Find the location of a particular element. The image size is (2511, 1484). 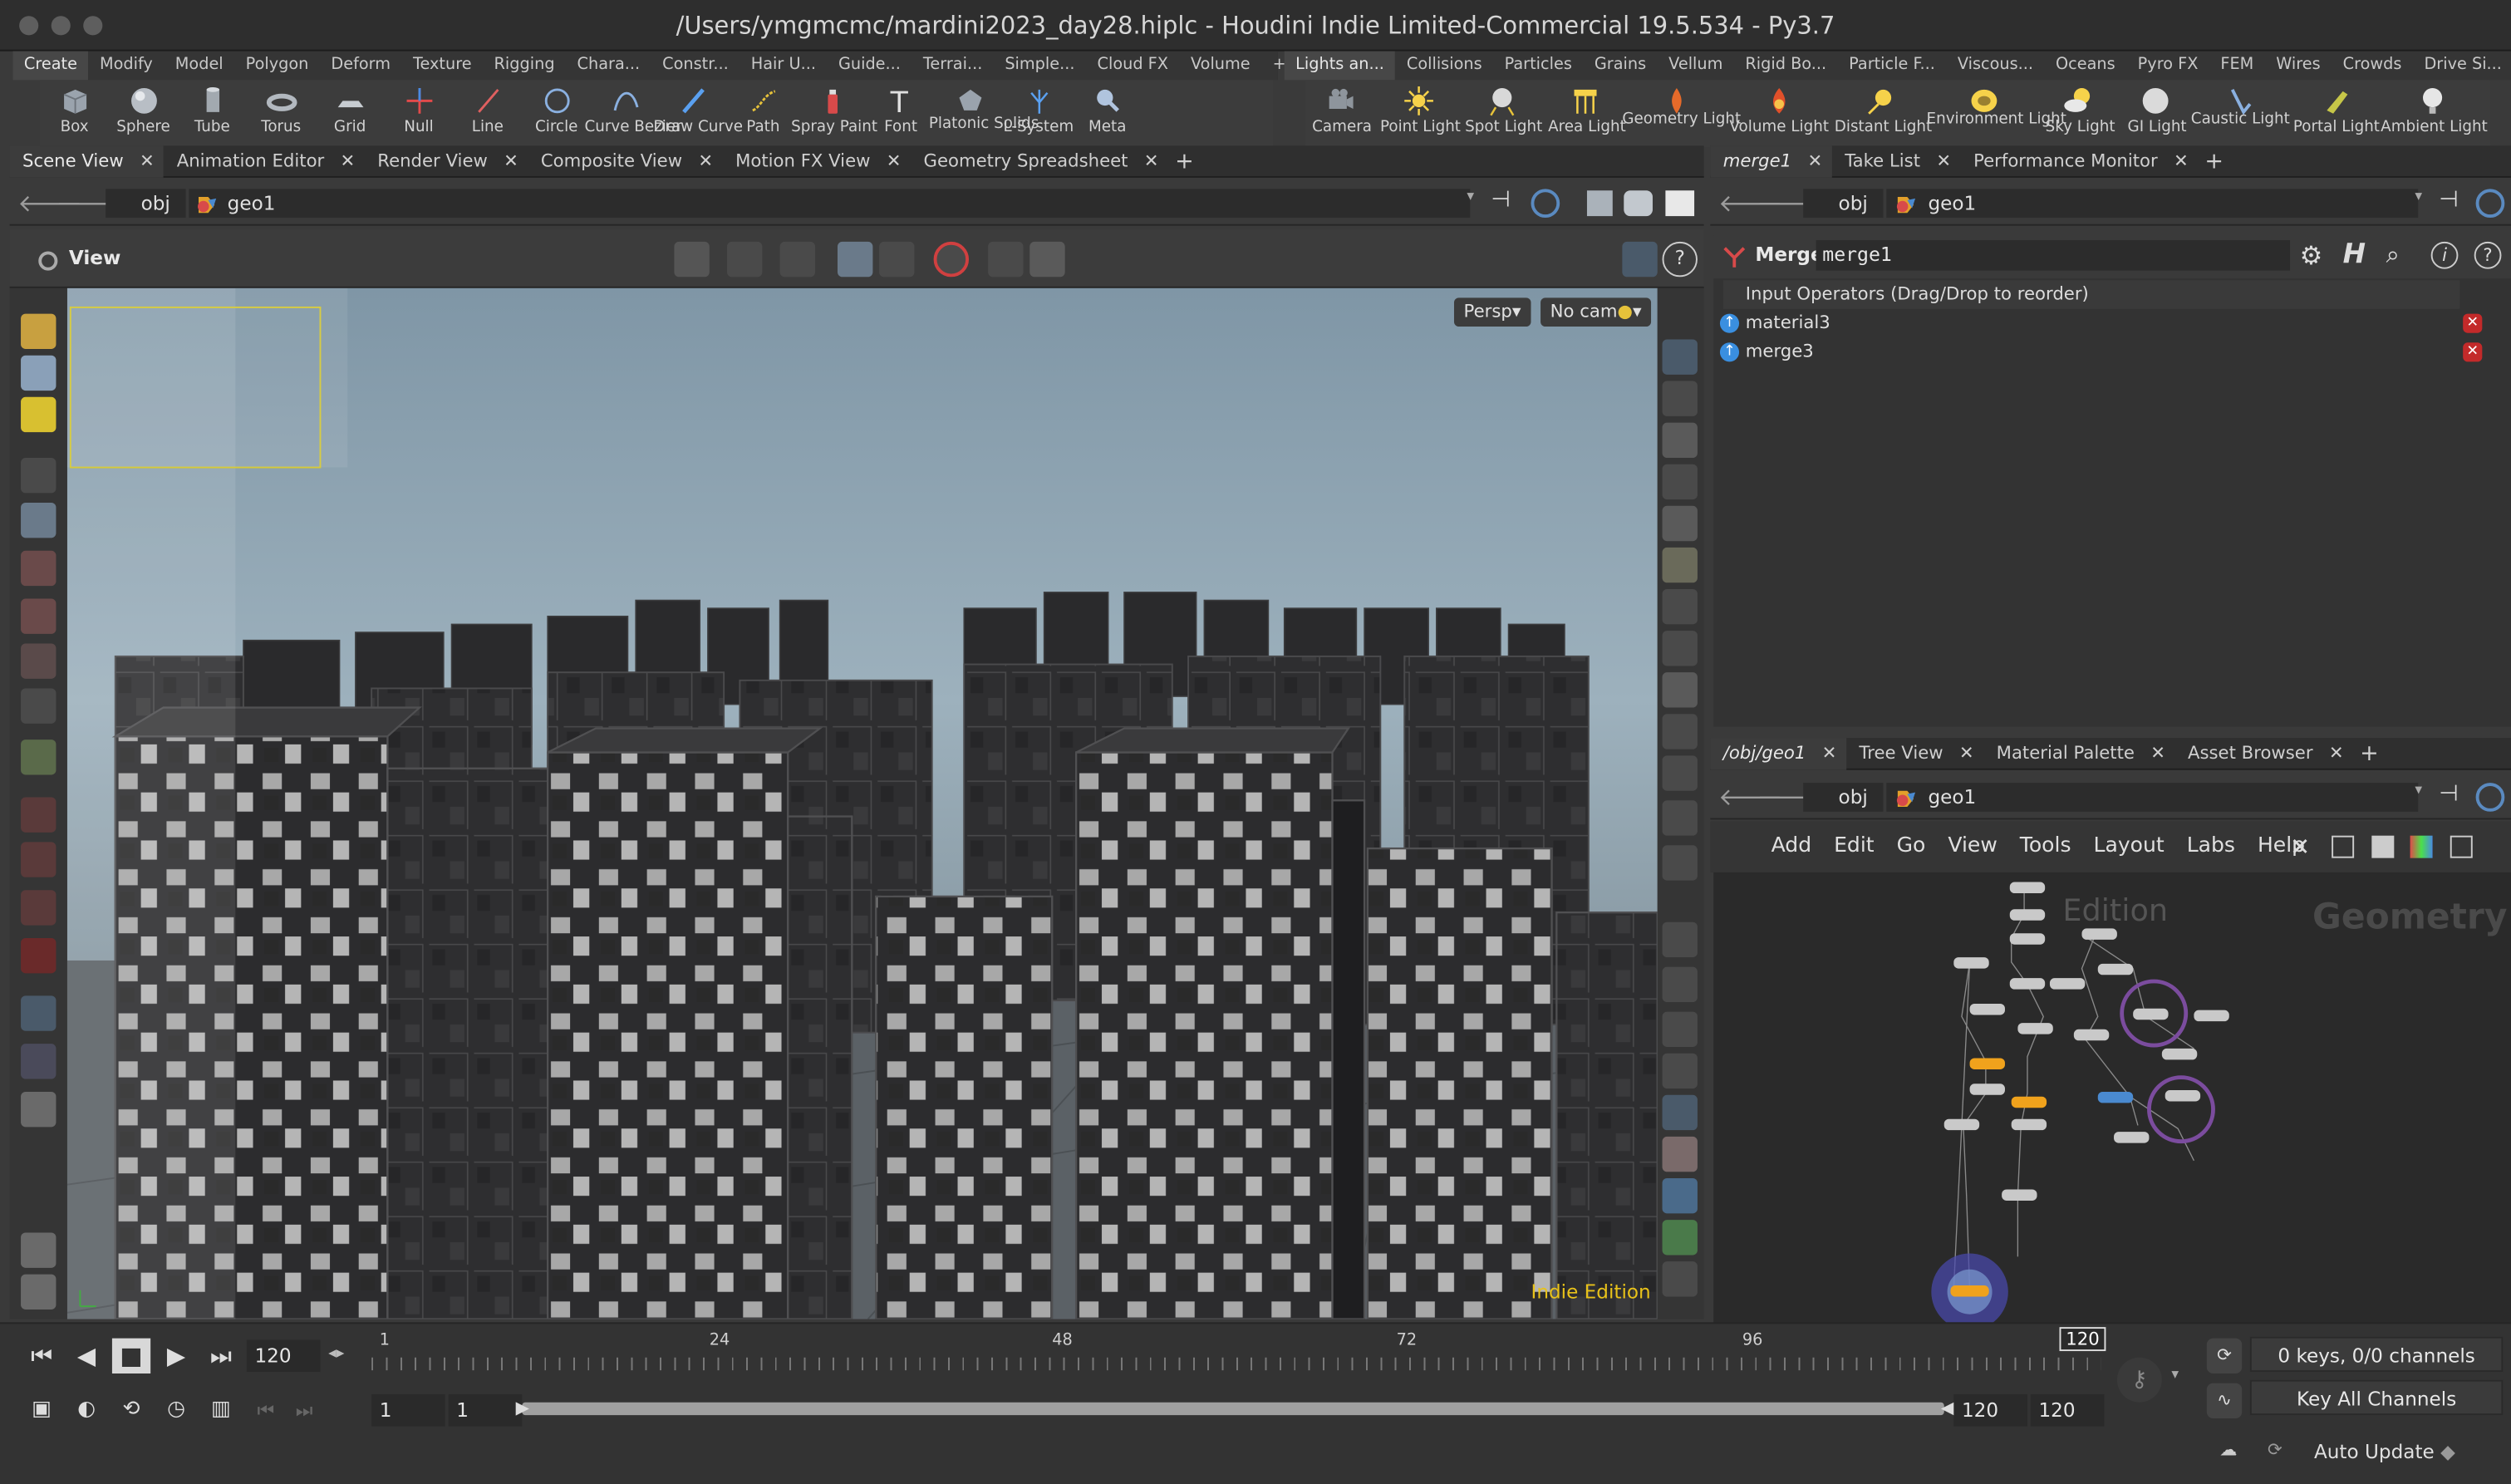

realtime-toggle-icon: ▣ is located at coordinates (41, 1410).